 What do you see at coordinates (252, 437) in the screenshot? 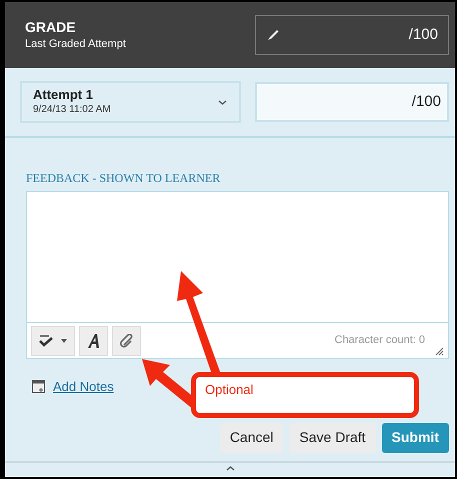
I see `action-button: Cancel` at bounding box center [252, 437].